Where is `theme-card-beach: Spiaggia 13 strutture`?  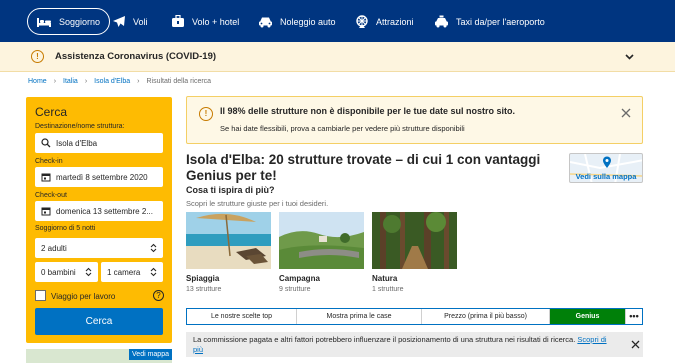 theme-card-beach: Spiaggia 13 strutture is located at coordinates (228, 252).